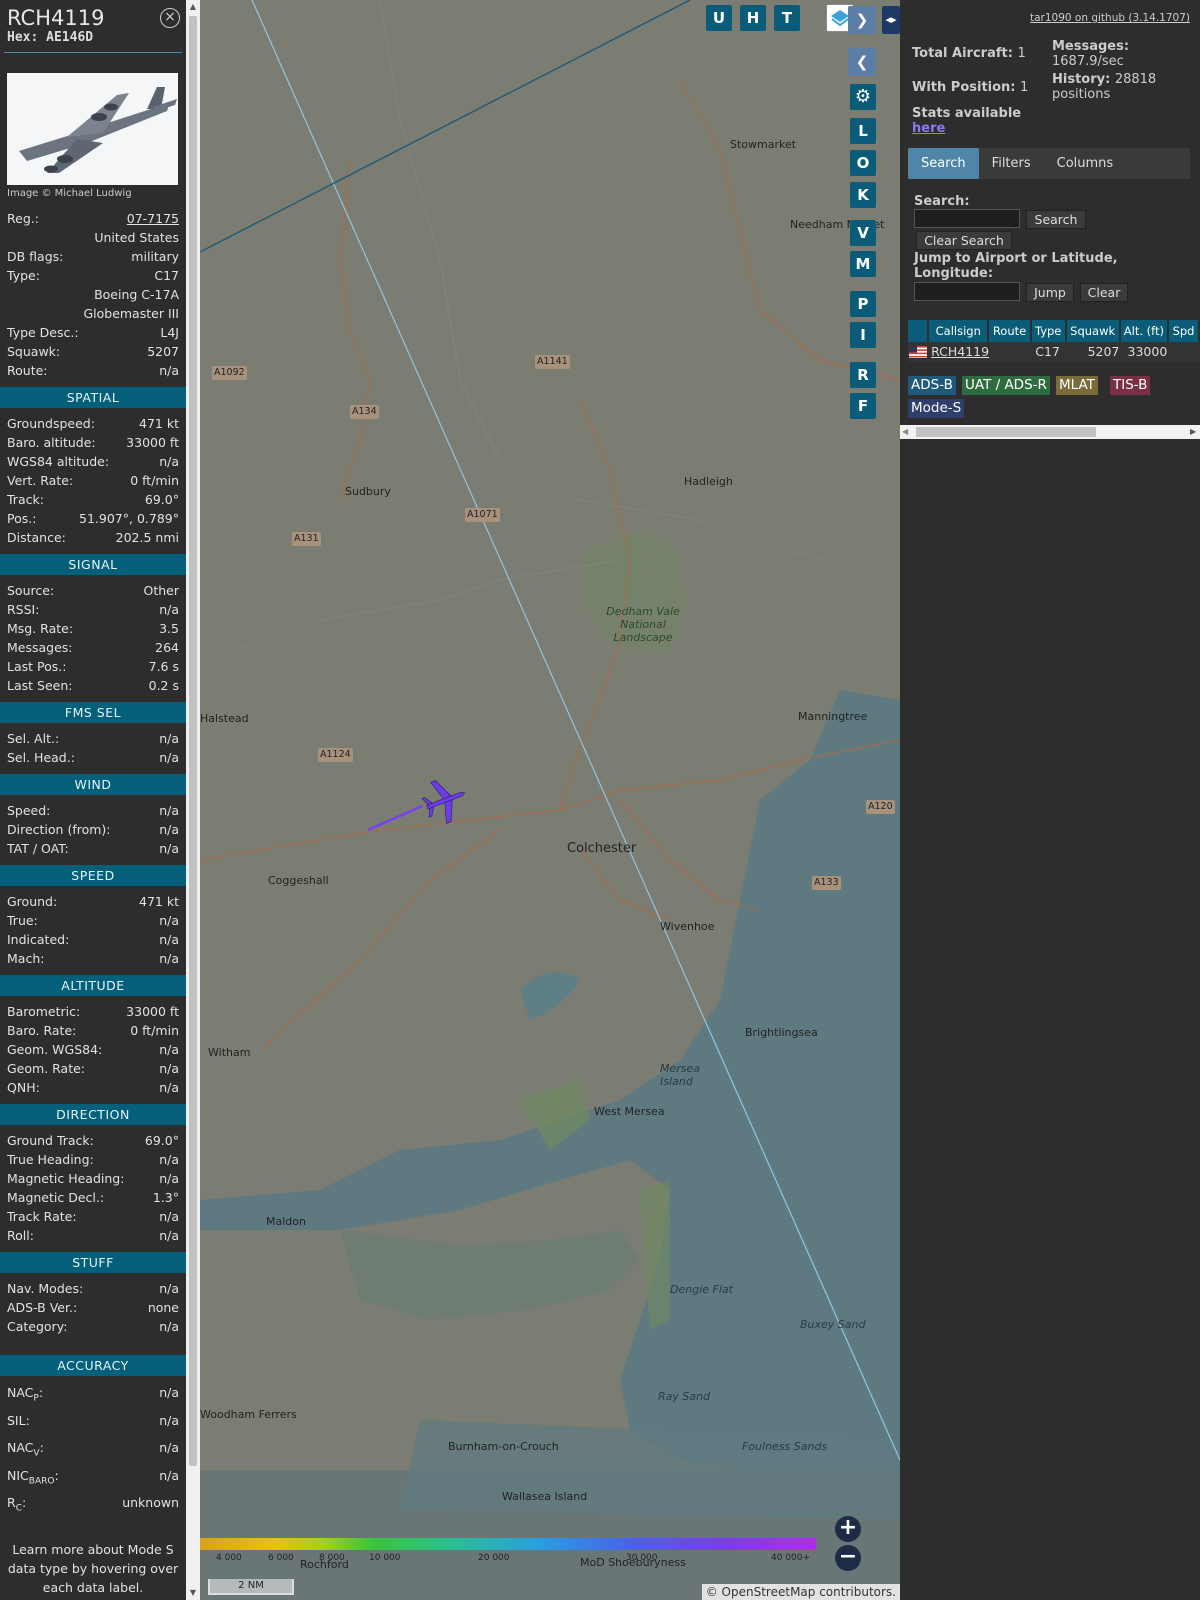  What do you see at coordinates (51, 442) in the screenshot?
I see `detail-label: Baro. altitude:` at bounding box center [51, 442].